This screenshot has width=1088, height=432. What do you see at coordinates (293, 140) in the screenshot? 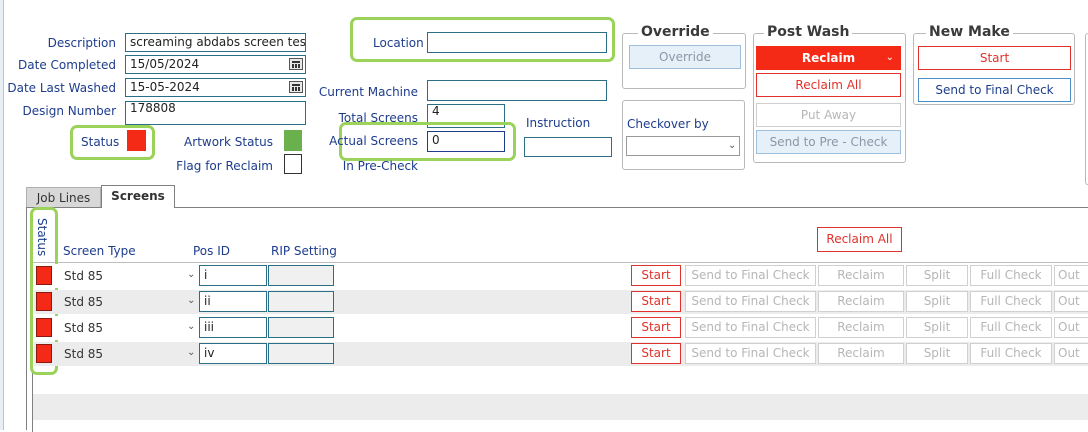
I see `artwork-status-indicator` at bounding box center [293, 140].